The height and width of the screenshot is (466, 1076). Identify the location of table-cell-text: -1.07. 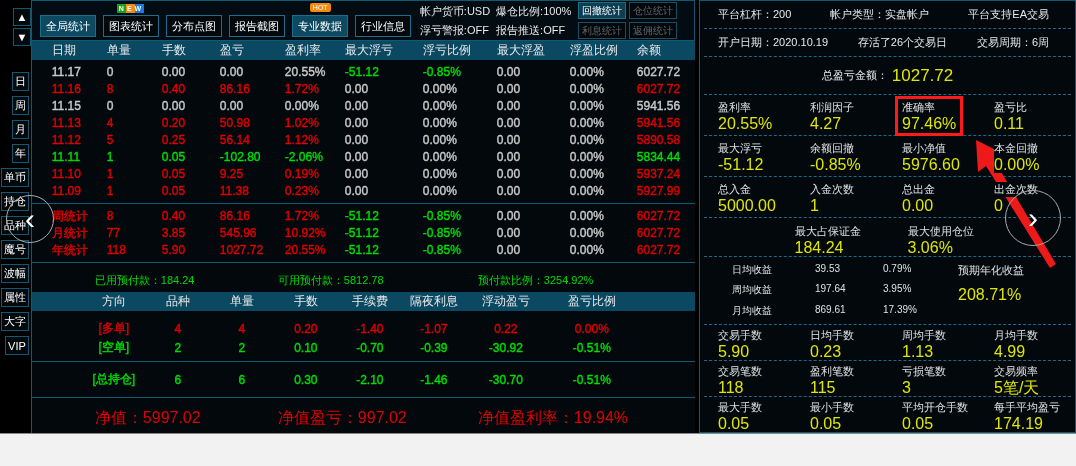
(434, 328).